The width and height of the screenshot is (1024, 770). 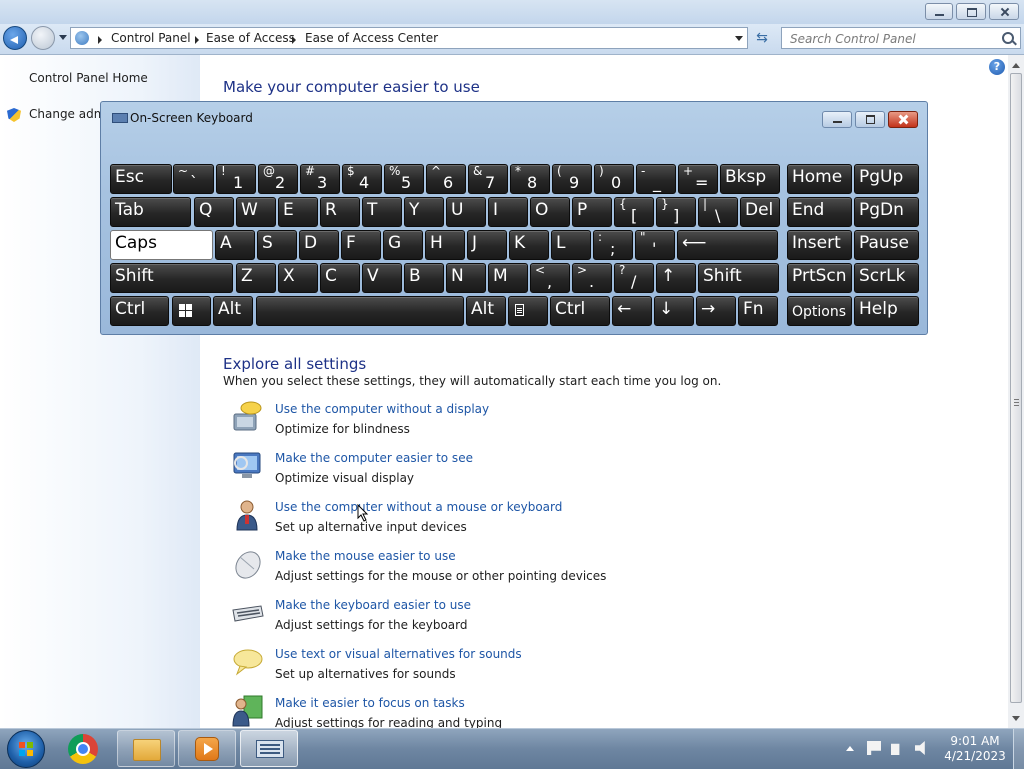 I want to click on osk-minimize-button, so click(x=837, y=119).